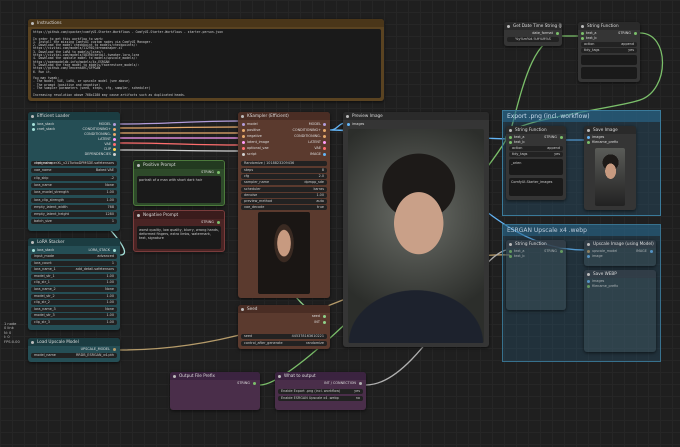 Image resolution: width=680 pixels, height=447 pixels. What do you see at coordinates (553, 251) in the screenshot?
I see `esrgan-string-output: STRING` at bounding box center [553, 251].